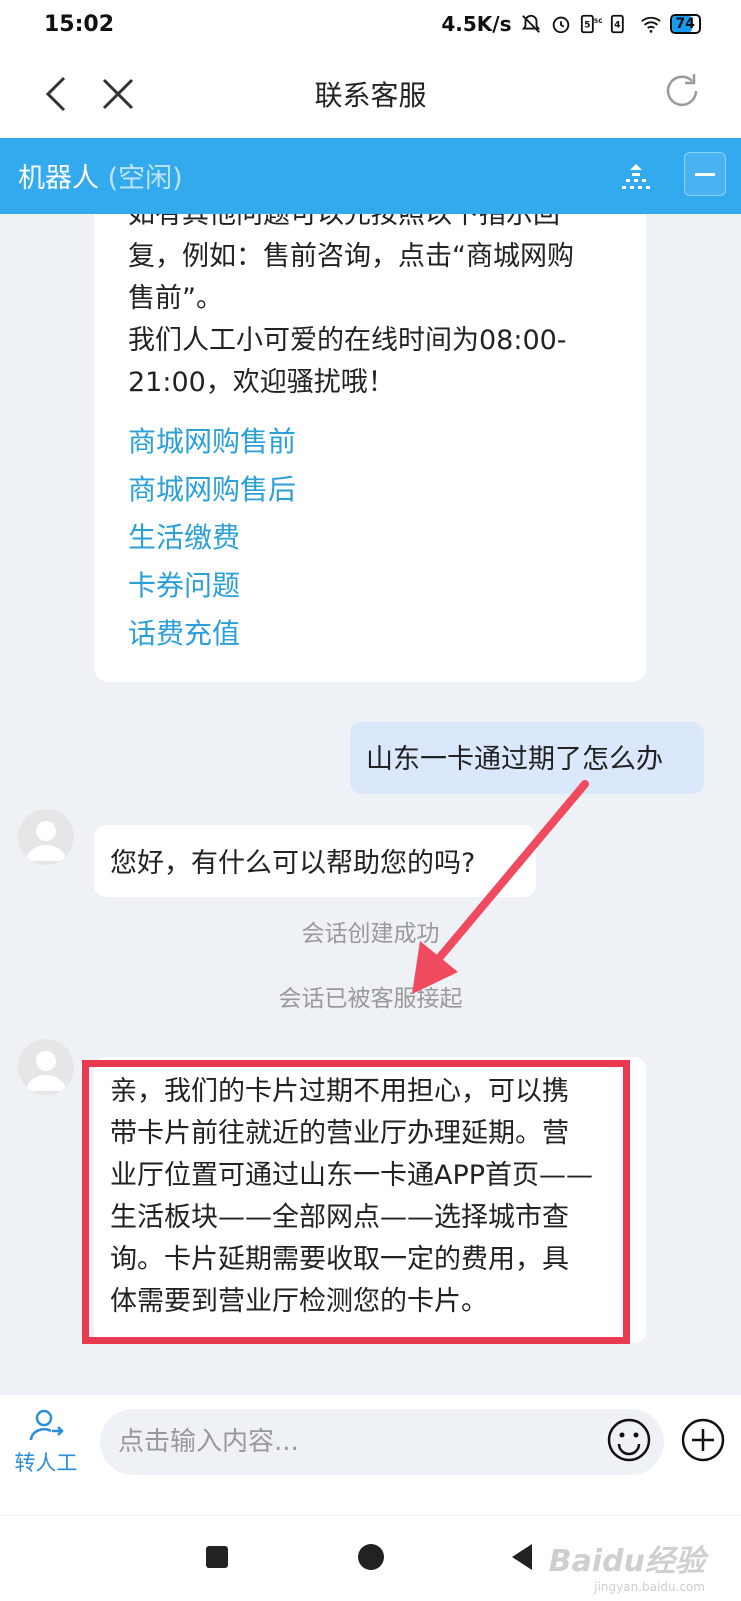 This screenshot has width=741, height=1601. I want to click on plus-icon, so click(703, 1440).